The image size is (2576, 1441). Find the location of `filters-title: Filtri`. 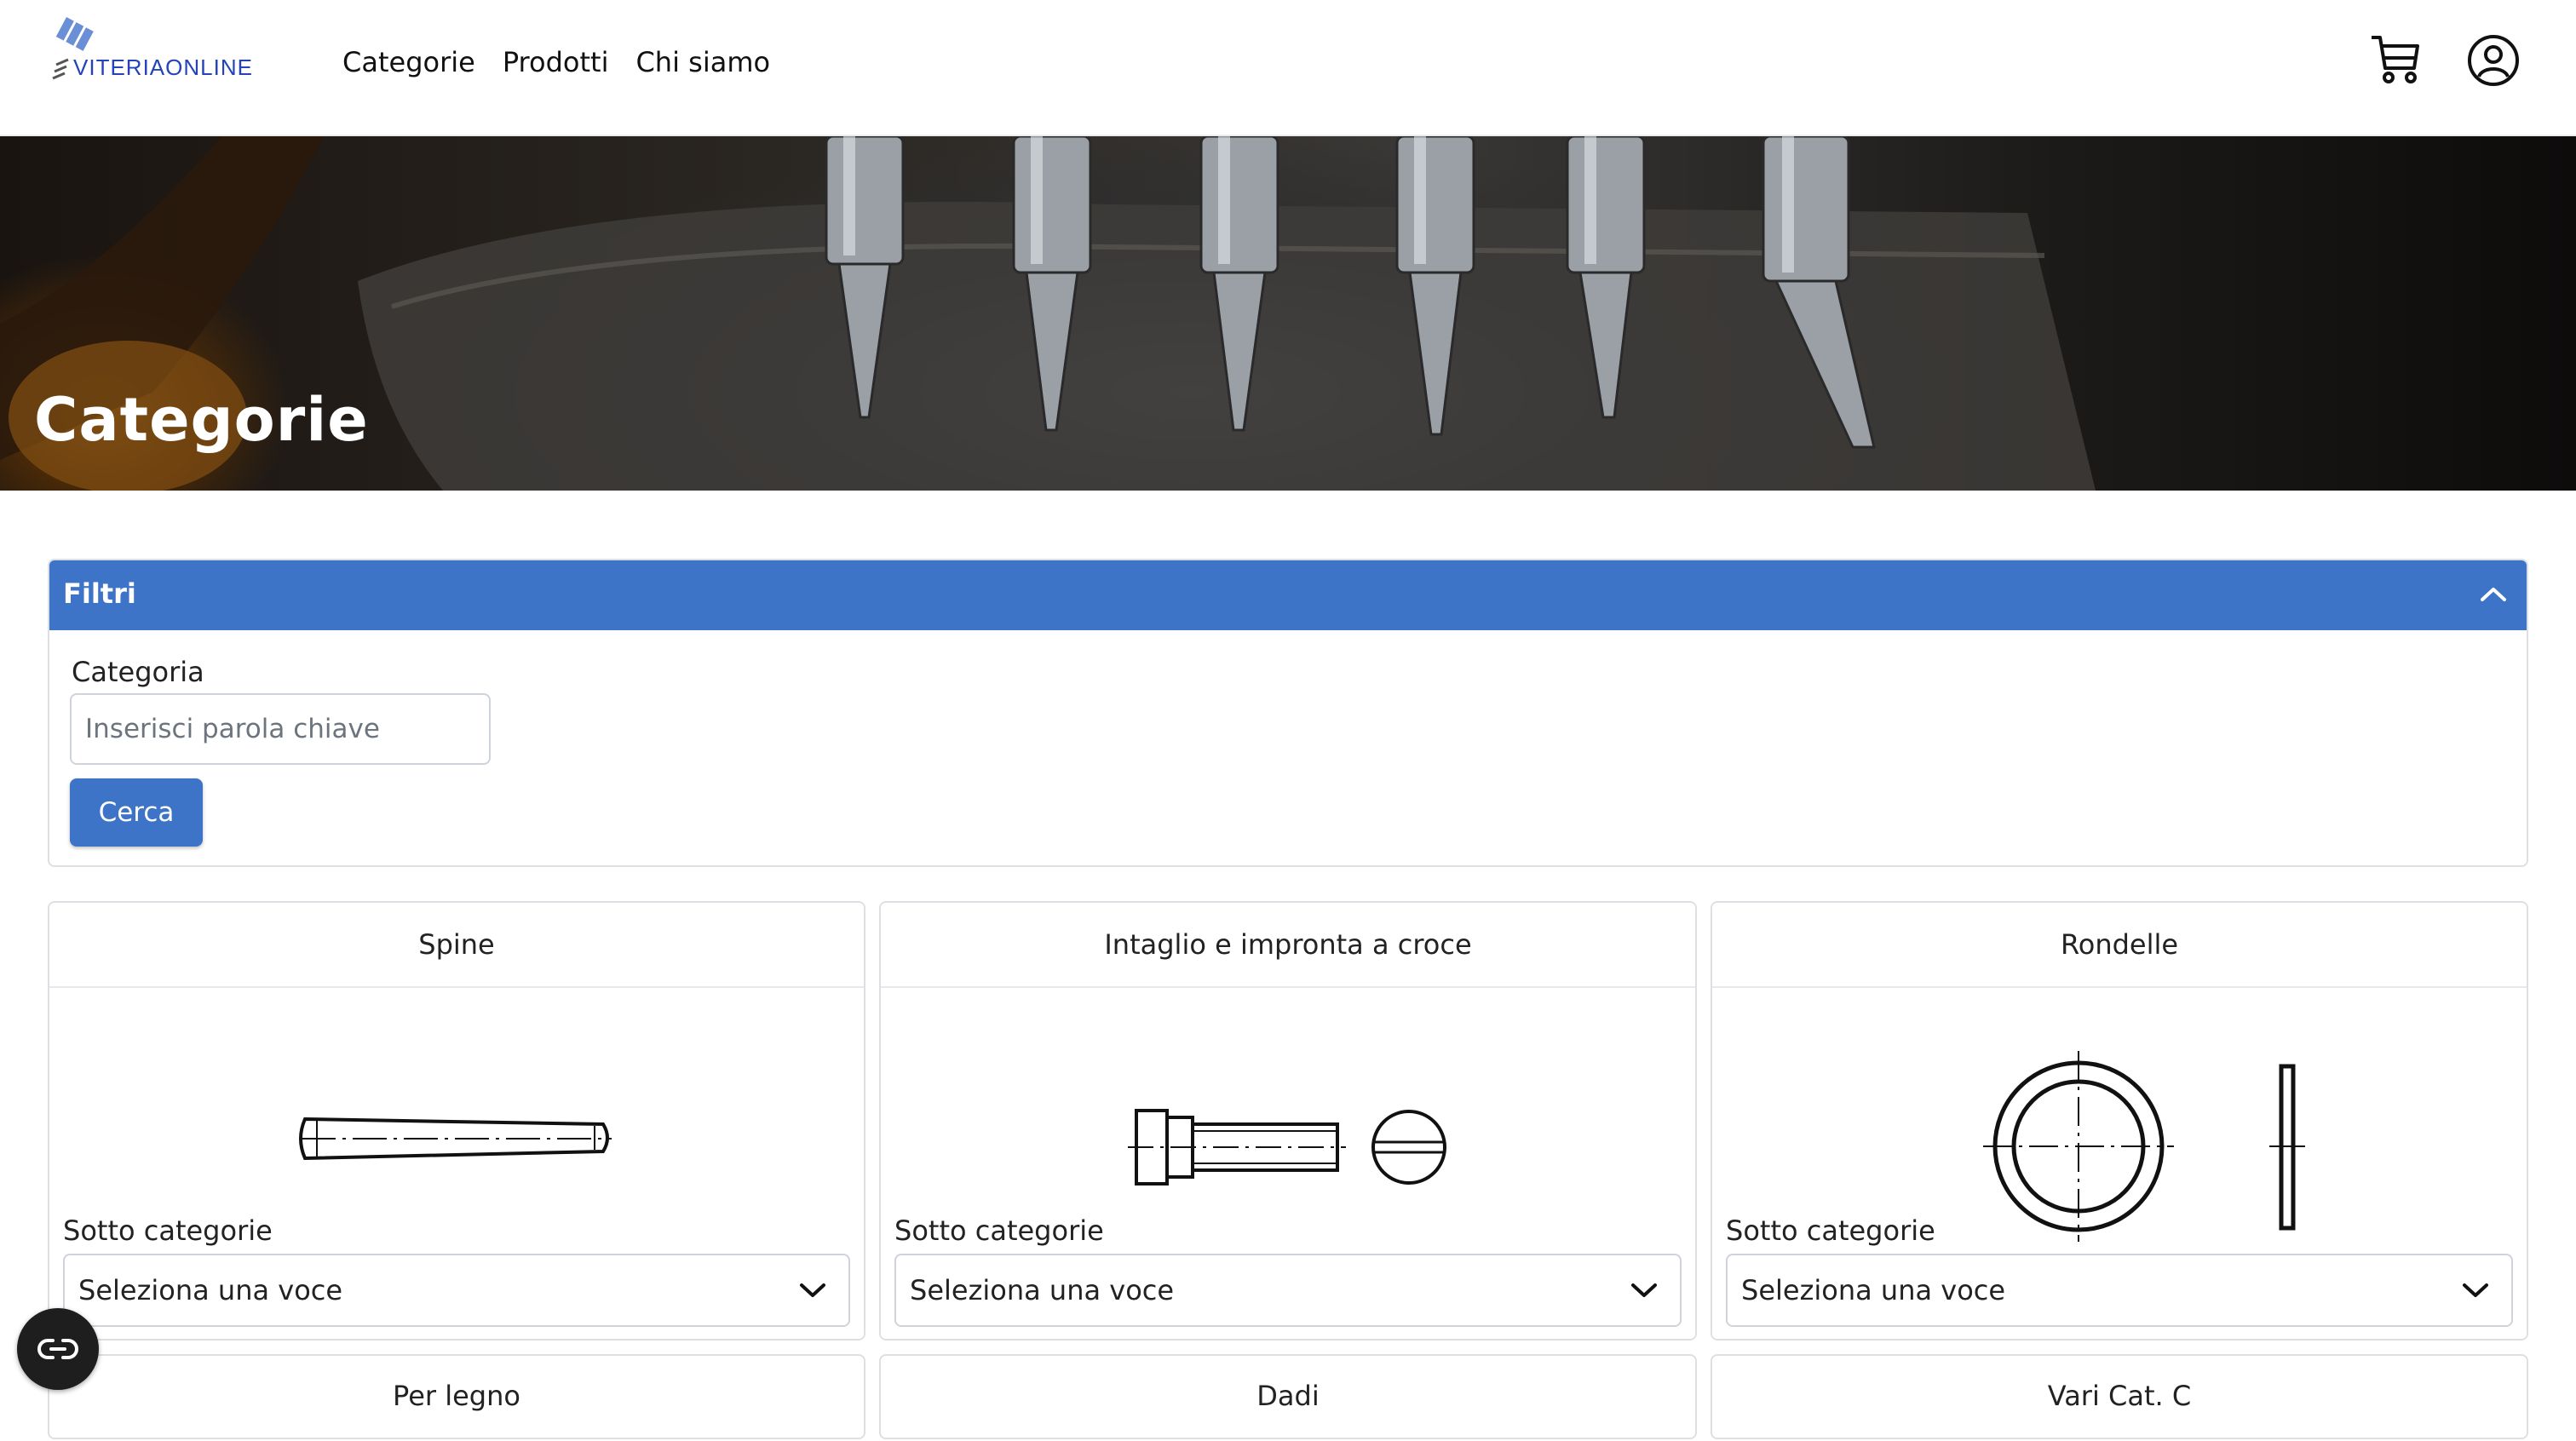

filters-title: Filtri is located at coordinates (100, 593).